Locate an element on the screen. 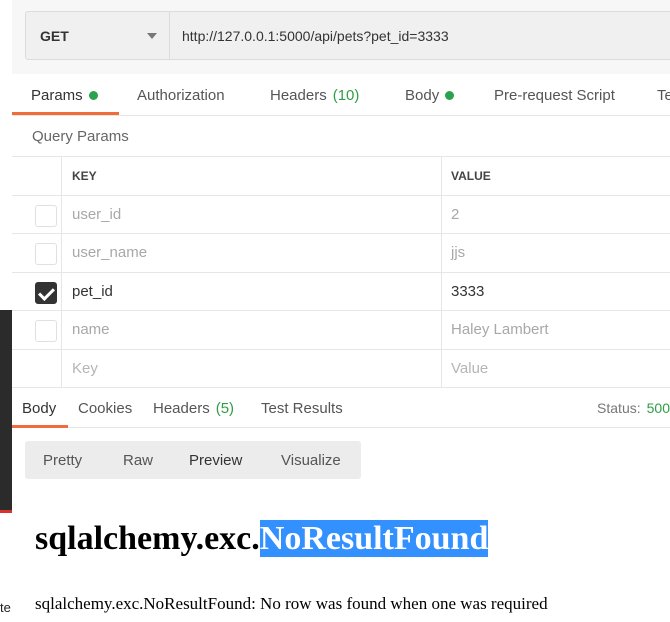  param-value-field: 2 is located at coordinates (556, 215).